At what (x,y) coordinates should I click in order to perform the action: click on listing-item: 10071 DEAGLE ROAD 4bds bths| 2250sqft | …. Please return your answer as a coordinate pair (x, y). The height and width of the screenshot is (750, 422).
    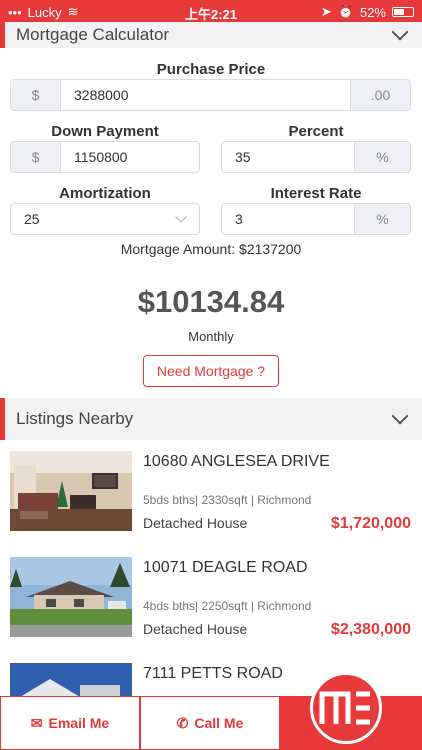
    Looking at the image, I should click on (211, 605).